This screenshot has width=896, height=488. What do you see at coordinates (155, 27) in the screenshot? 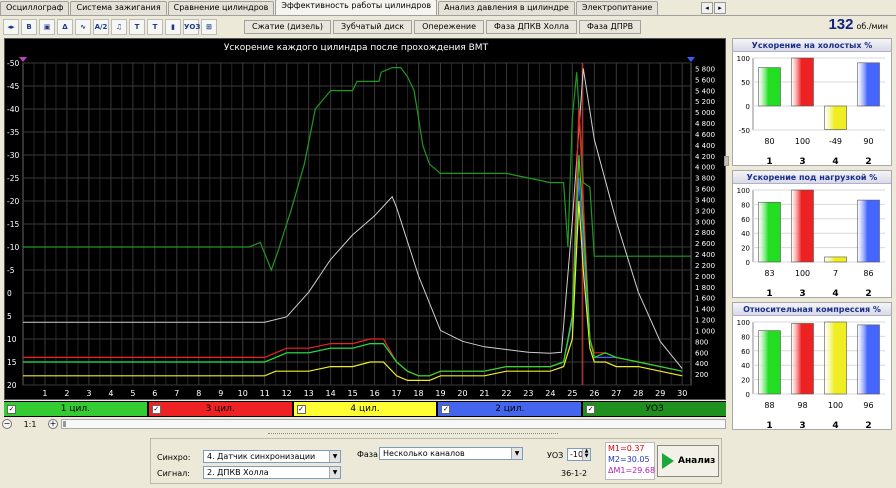
I see `fork-alt-icon: T` at bounding box center [155, 27].